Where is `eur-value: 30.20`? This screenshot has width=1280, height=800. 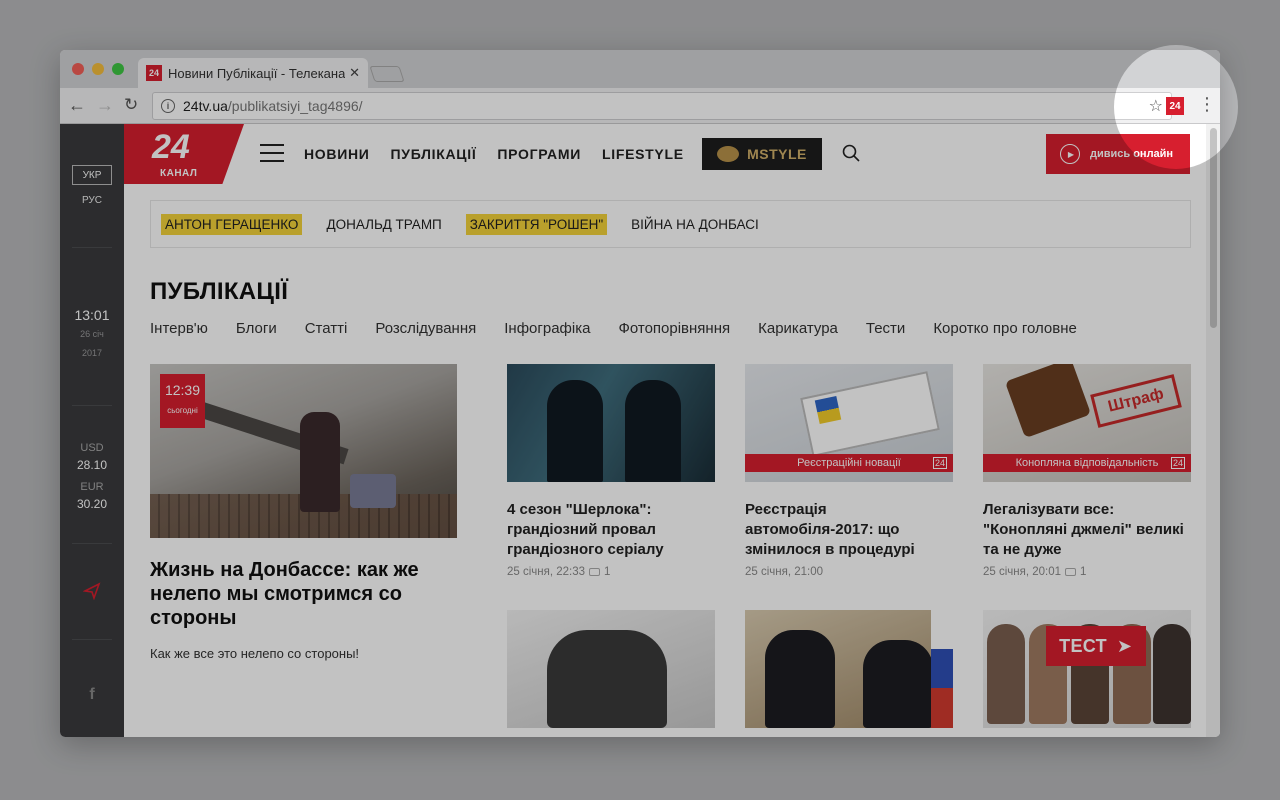 eur-value: 30.20 is located at coordinates (92, 504).